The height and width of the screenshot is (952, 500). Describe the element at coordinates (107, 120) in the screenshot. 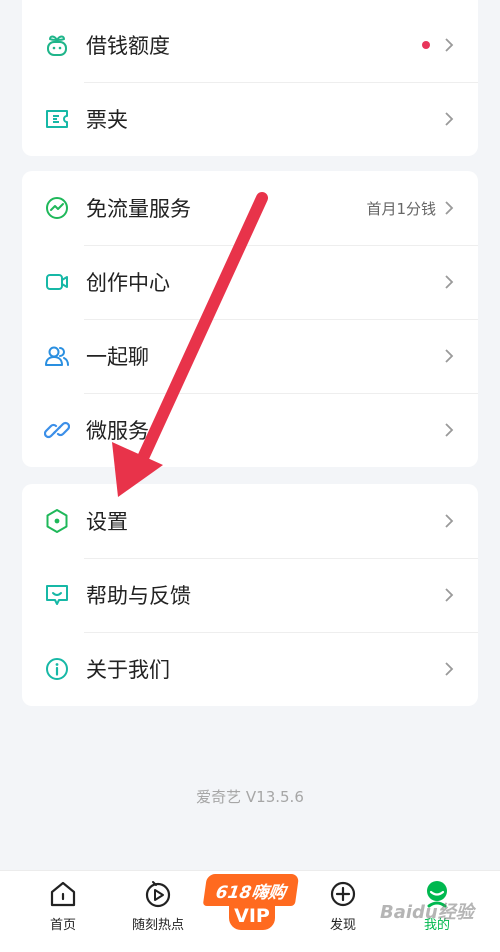

I see `menu-item-label: 票夹` at that location.